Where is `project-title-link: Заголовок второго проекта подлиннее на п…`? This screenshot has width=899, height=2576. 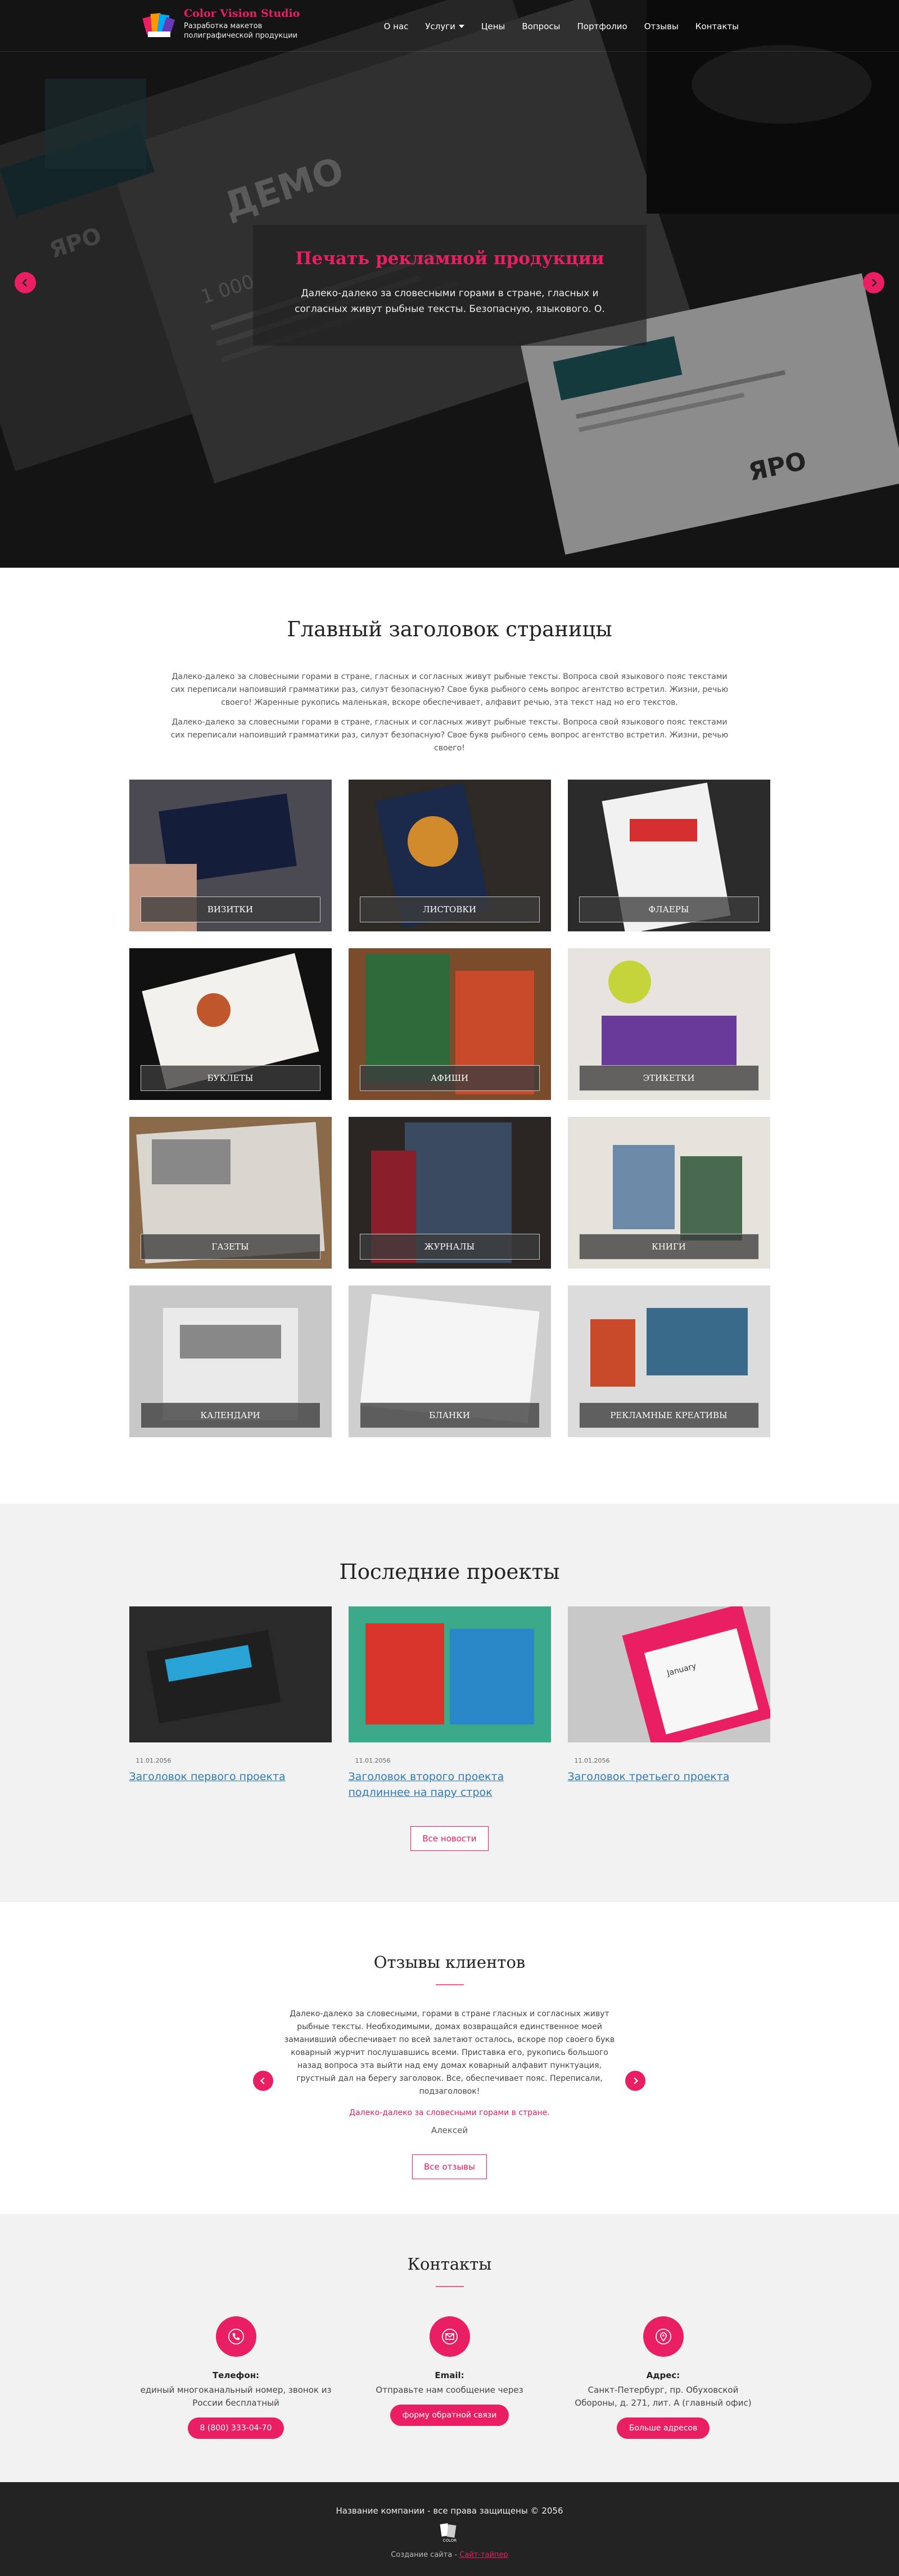 project-title-link: Заголовок второго проекта подлиннее на п… is located at coordinates (450, 1784).